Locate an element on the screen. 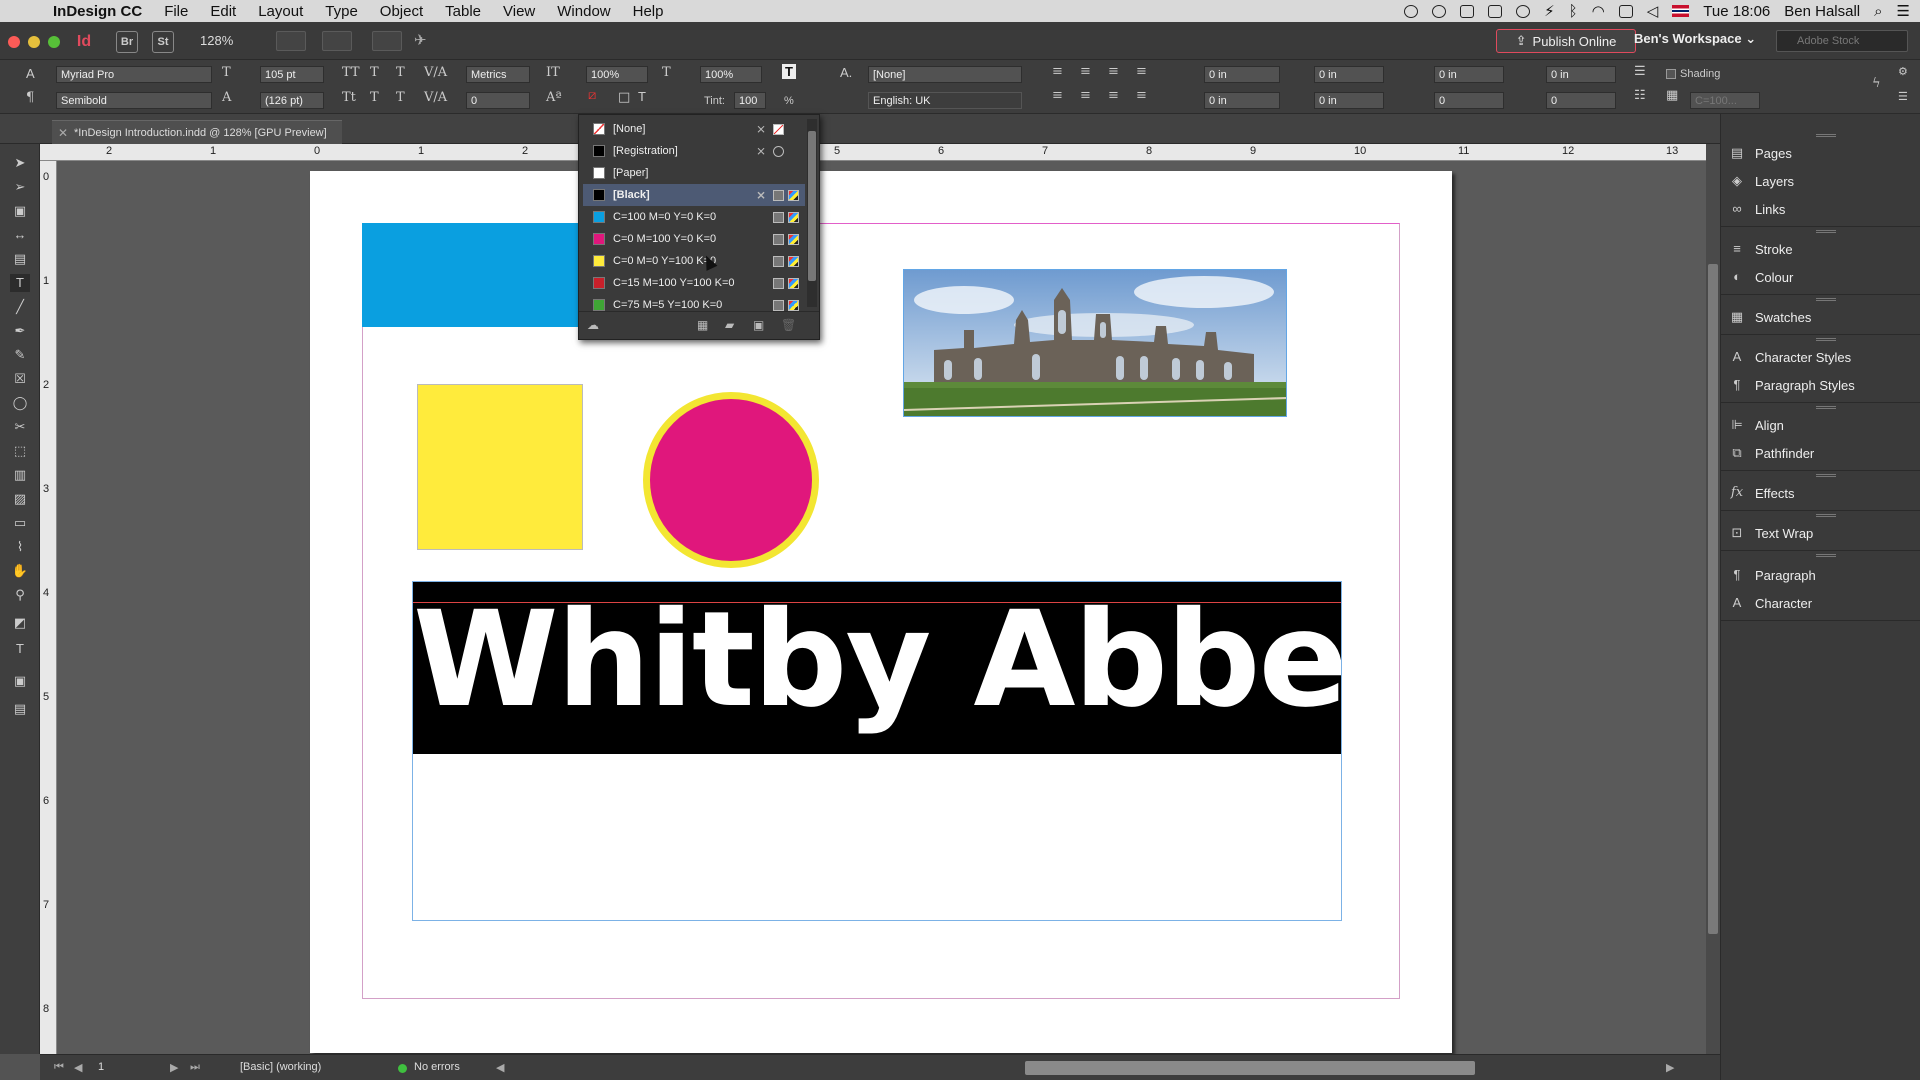 The image size is (1920, 1080). character-style-field: [None] is located at coordinates (945, 74).